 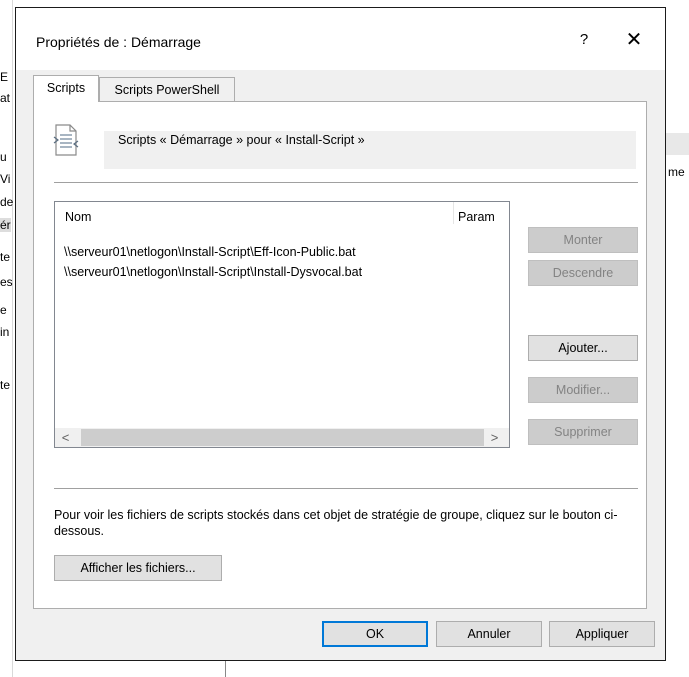 I want to click on background-text: de, so click(x=7, y=202).